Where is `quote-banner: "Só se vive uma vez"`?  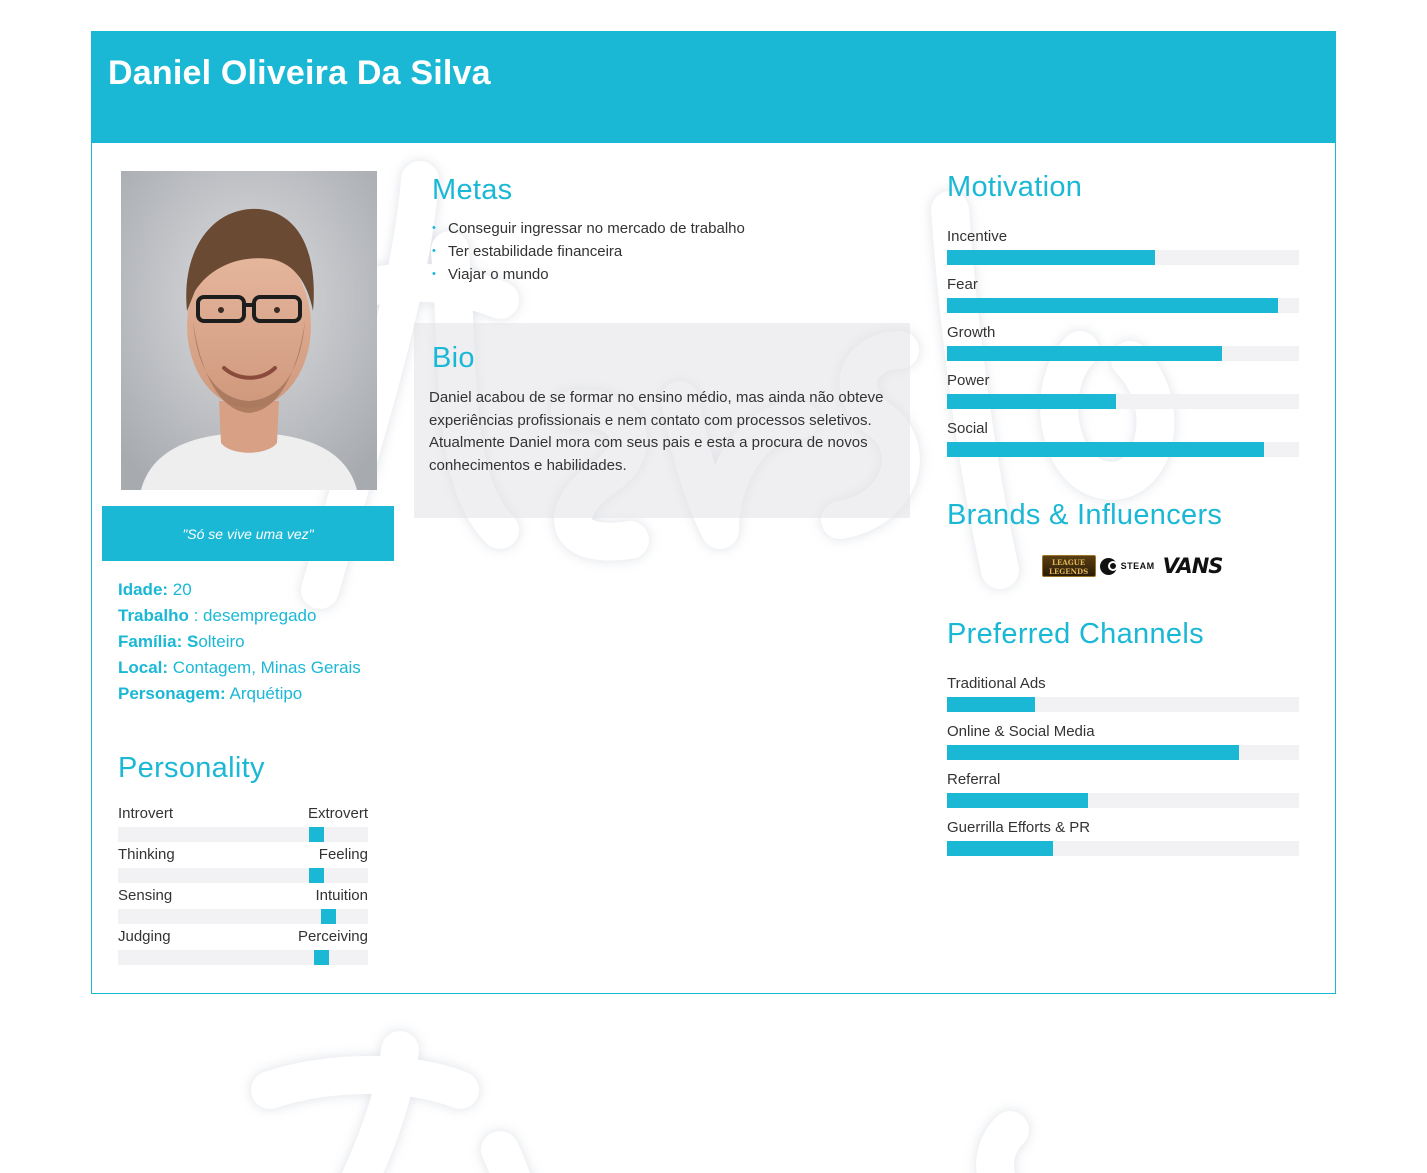
quote-banner: "Só se vive uma vez" is located at coordinates (248, 533).